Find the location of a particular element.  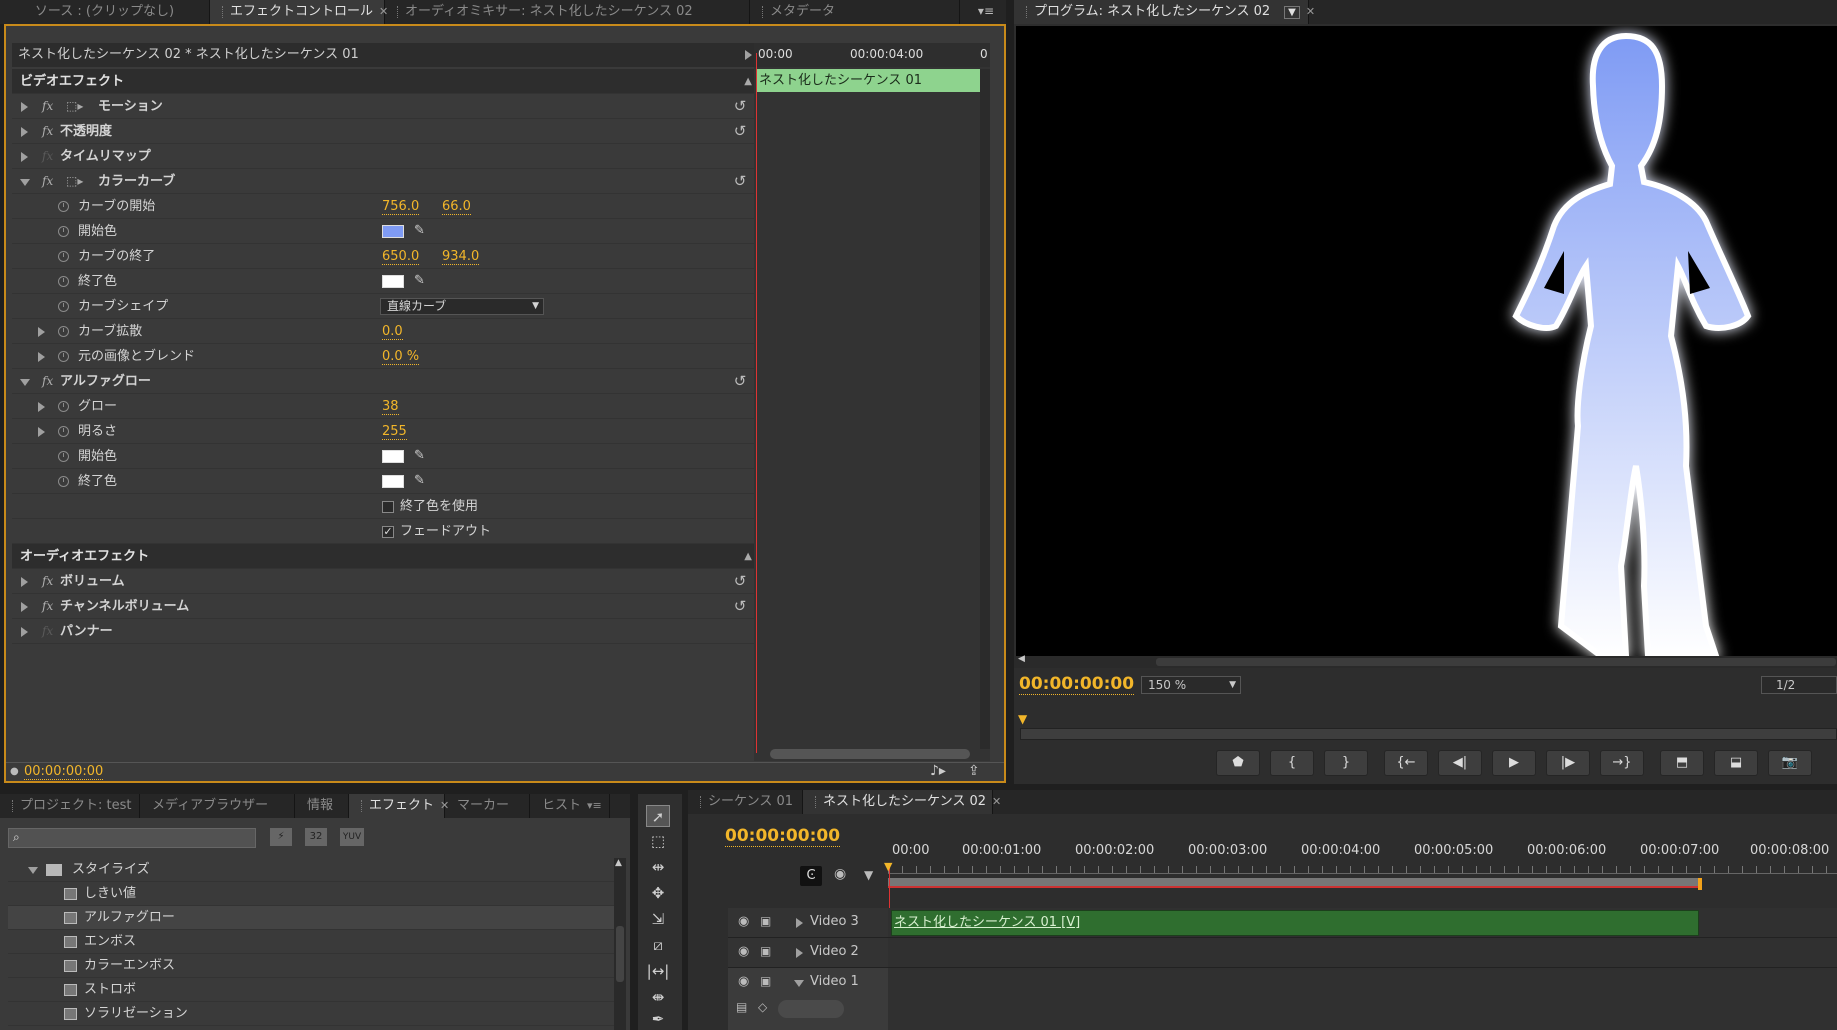

start-color-swatch is located at coordinates (393, 231).